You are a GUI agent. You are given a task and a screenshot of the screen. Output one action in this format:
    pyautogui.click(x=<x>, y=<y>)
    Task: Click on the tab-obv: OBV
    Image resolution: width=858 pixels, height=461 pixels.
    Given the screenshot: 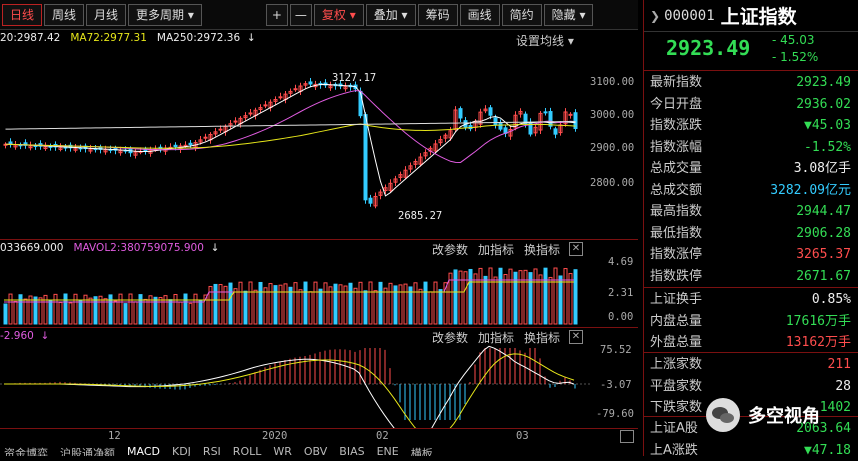 What is the action you would take?
    pyautogui.click(x=315, y=450)
    